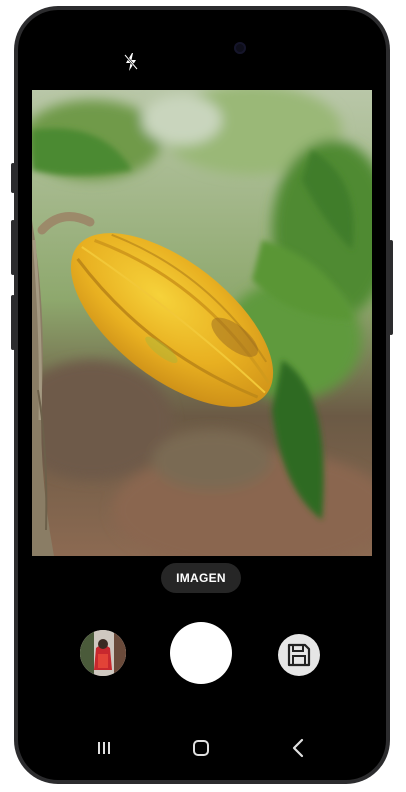  I want to click on flash-auto-icon, so click(131, 62).